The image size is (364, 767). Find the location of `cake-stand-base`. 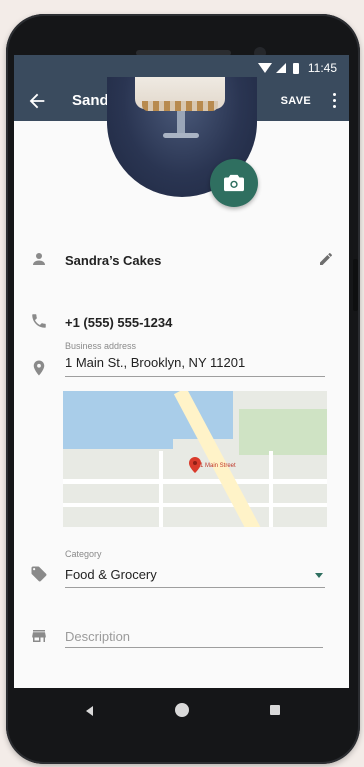

cake-stand-base is located at coordinates (181, 135).